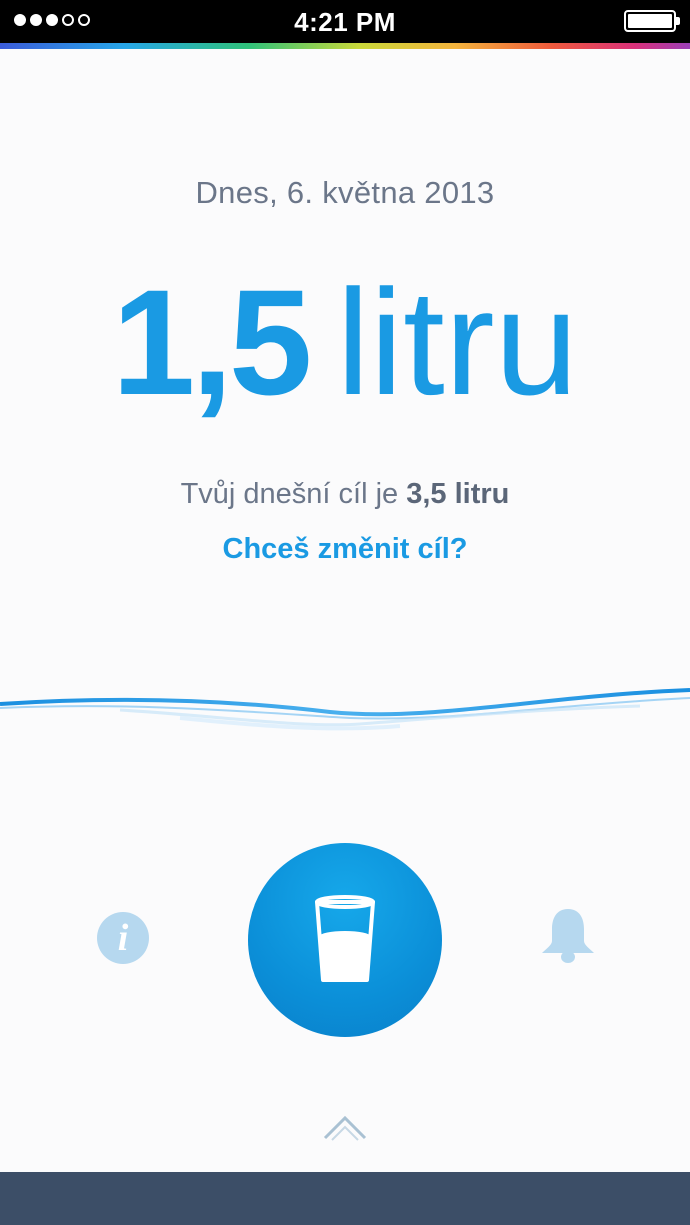 Image resolution: width=690 pixels, height=1225 pixels. Describe the element at coordinates (345, 1127) in the screenshot. I see `chevron-up-icon` at that location.